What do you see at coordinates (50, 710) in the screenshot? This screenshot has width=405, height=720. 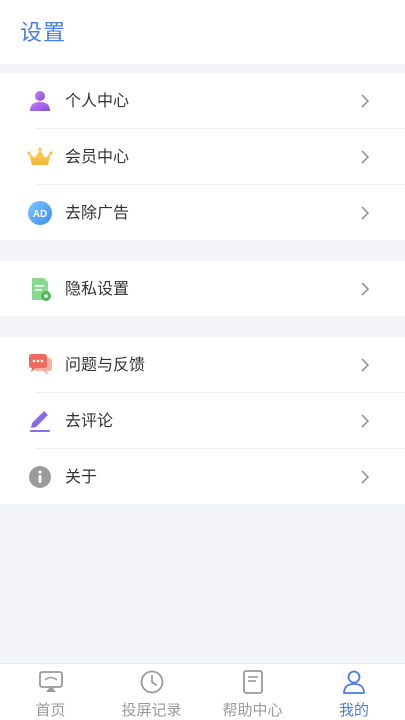 I see `tab-label: 首页` at bounding box center [50, 710].